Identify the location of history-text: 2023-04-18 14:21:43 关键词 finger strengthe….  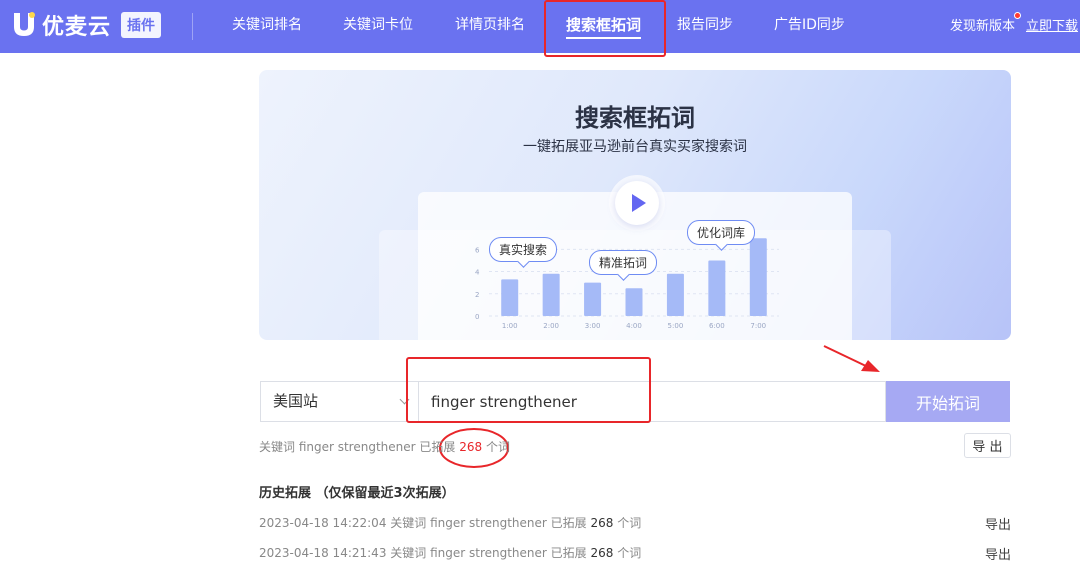
(450, 552).